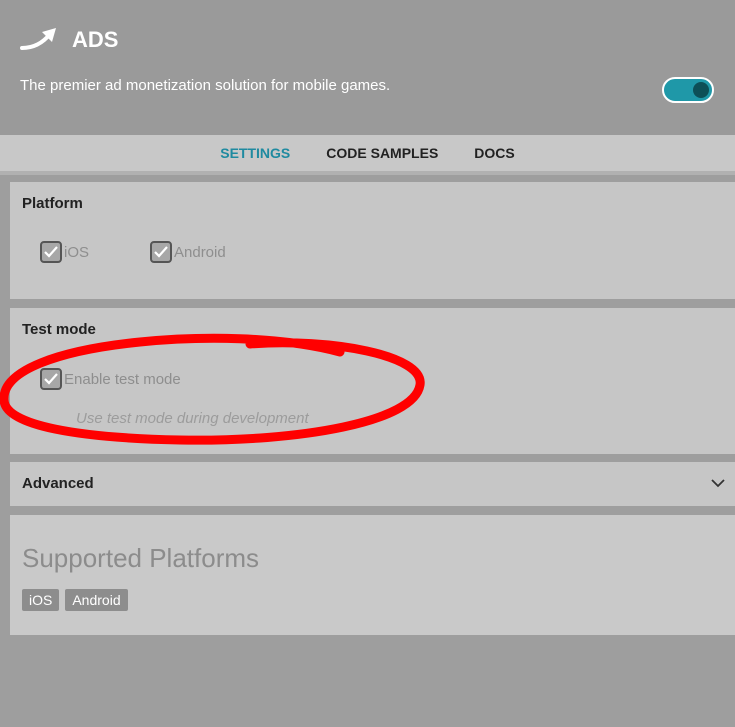 The width and height of the screenshot is (735, 727). Describe the element at coordinates (59, 329) in the screenshot. I see `test-mode-label: Test mode` at that location.